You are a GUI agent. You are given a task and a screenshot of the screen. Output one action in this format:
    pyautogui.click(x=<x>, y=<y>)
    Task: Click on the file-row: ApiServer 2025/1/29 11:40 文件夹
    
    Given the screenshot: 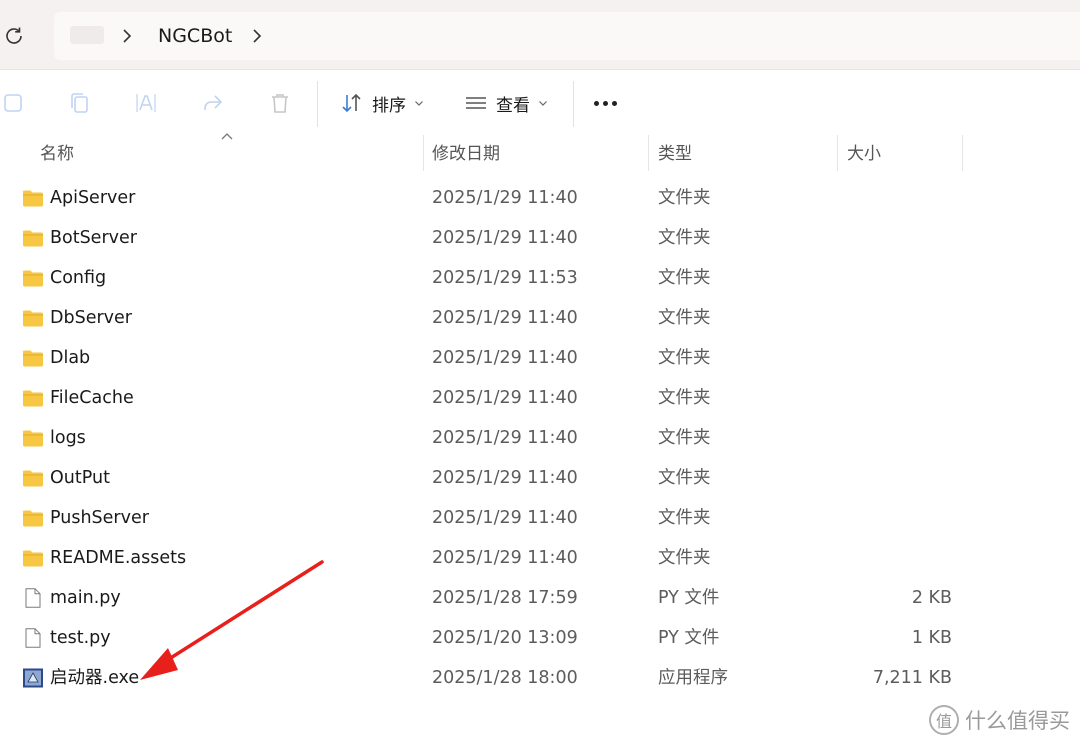 What is the action you would take?
    pyautogui.click(x=540, y=198)
    